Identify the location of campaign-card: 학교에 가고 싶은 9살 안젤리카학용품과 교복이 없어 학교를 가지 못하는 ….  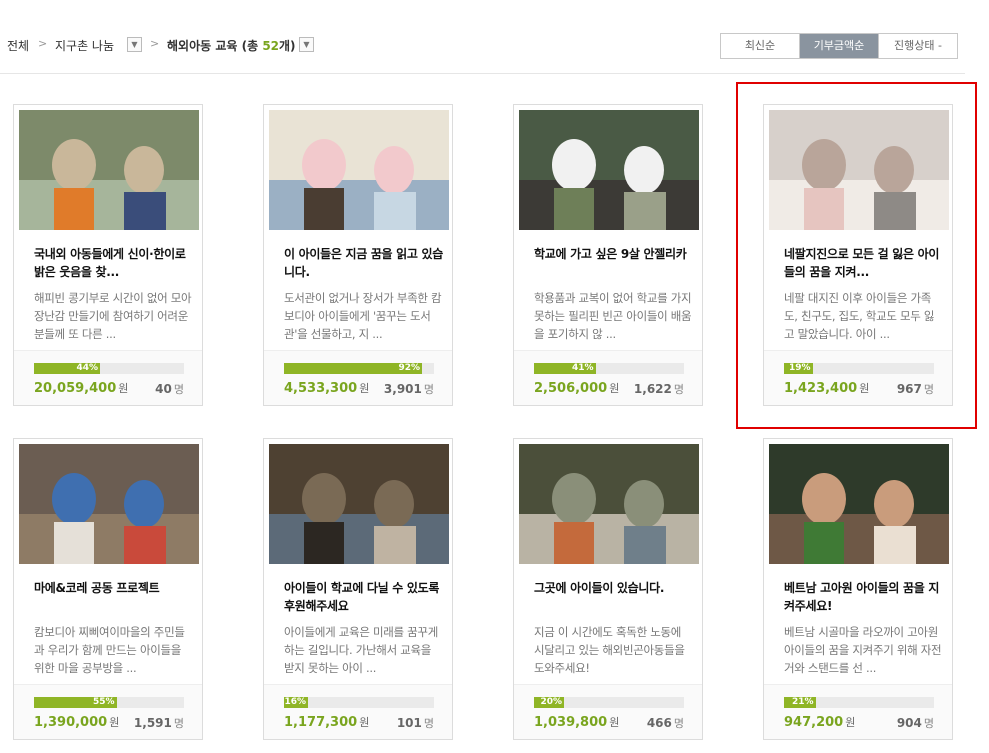
(608, 255).